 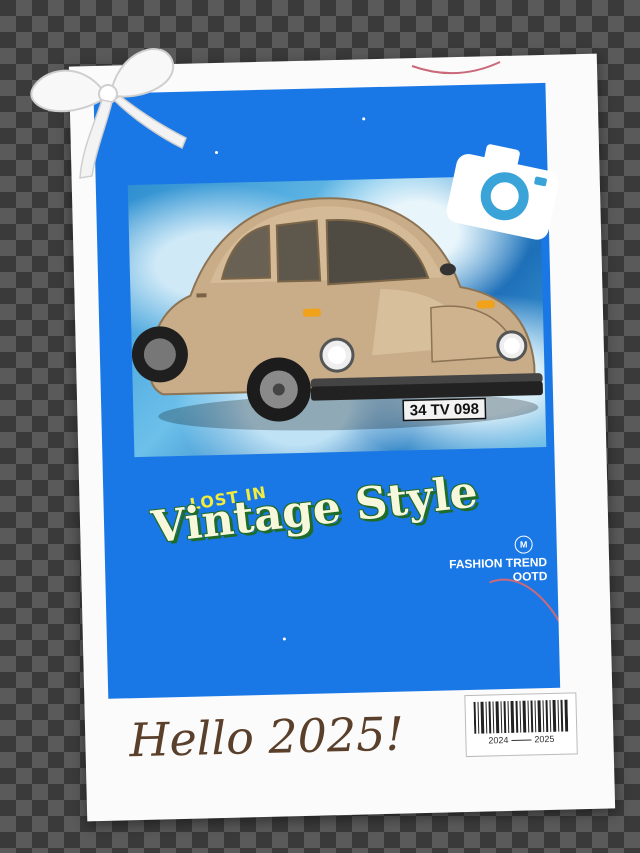 I want to click on barcode-years: 2024 2025, so click(x=521, y=739).